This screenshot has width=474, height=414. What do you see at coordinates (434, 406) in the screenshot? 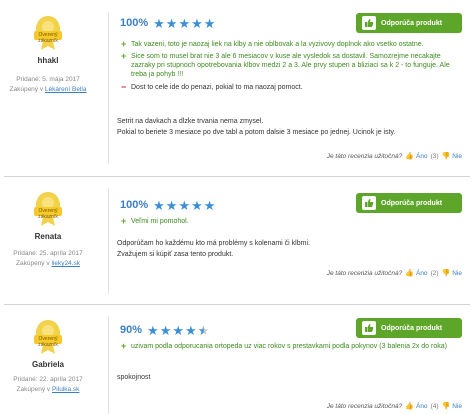
I see `yes-count: (4)` at bounding box center [434, 406].